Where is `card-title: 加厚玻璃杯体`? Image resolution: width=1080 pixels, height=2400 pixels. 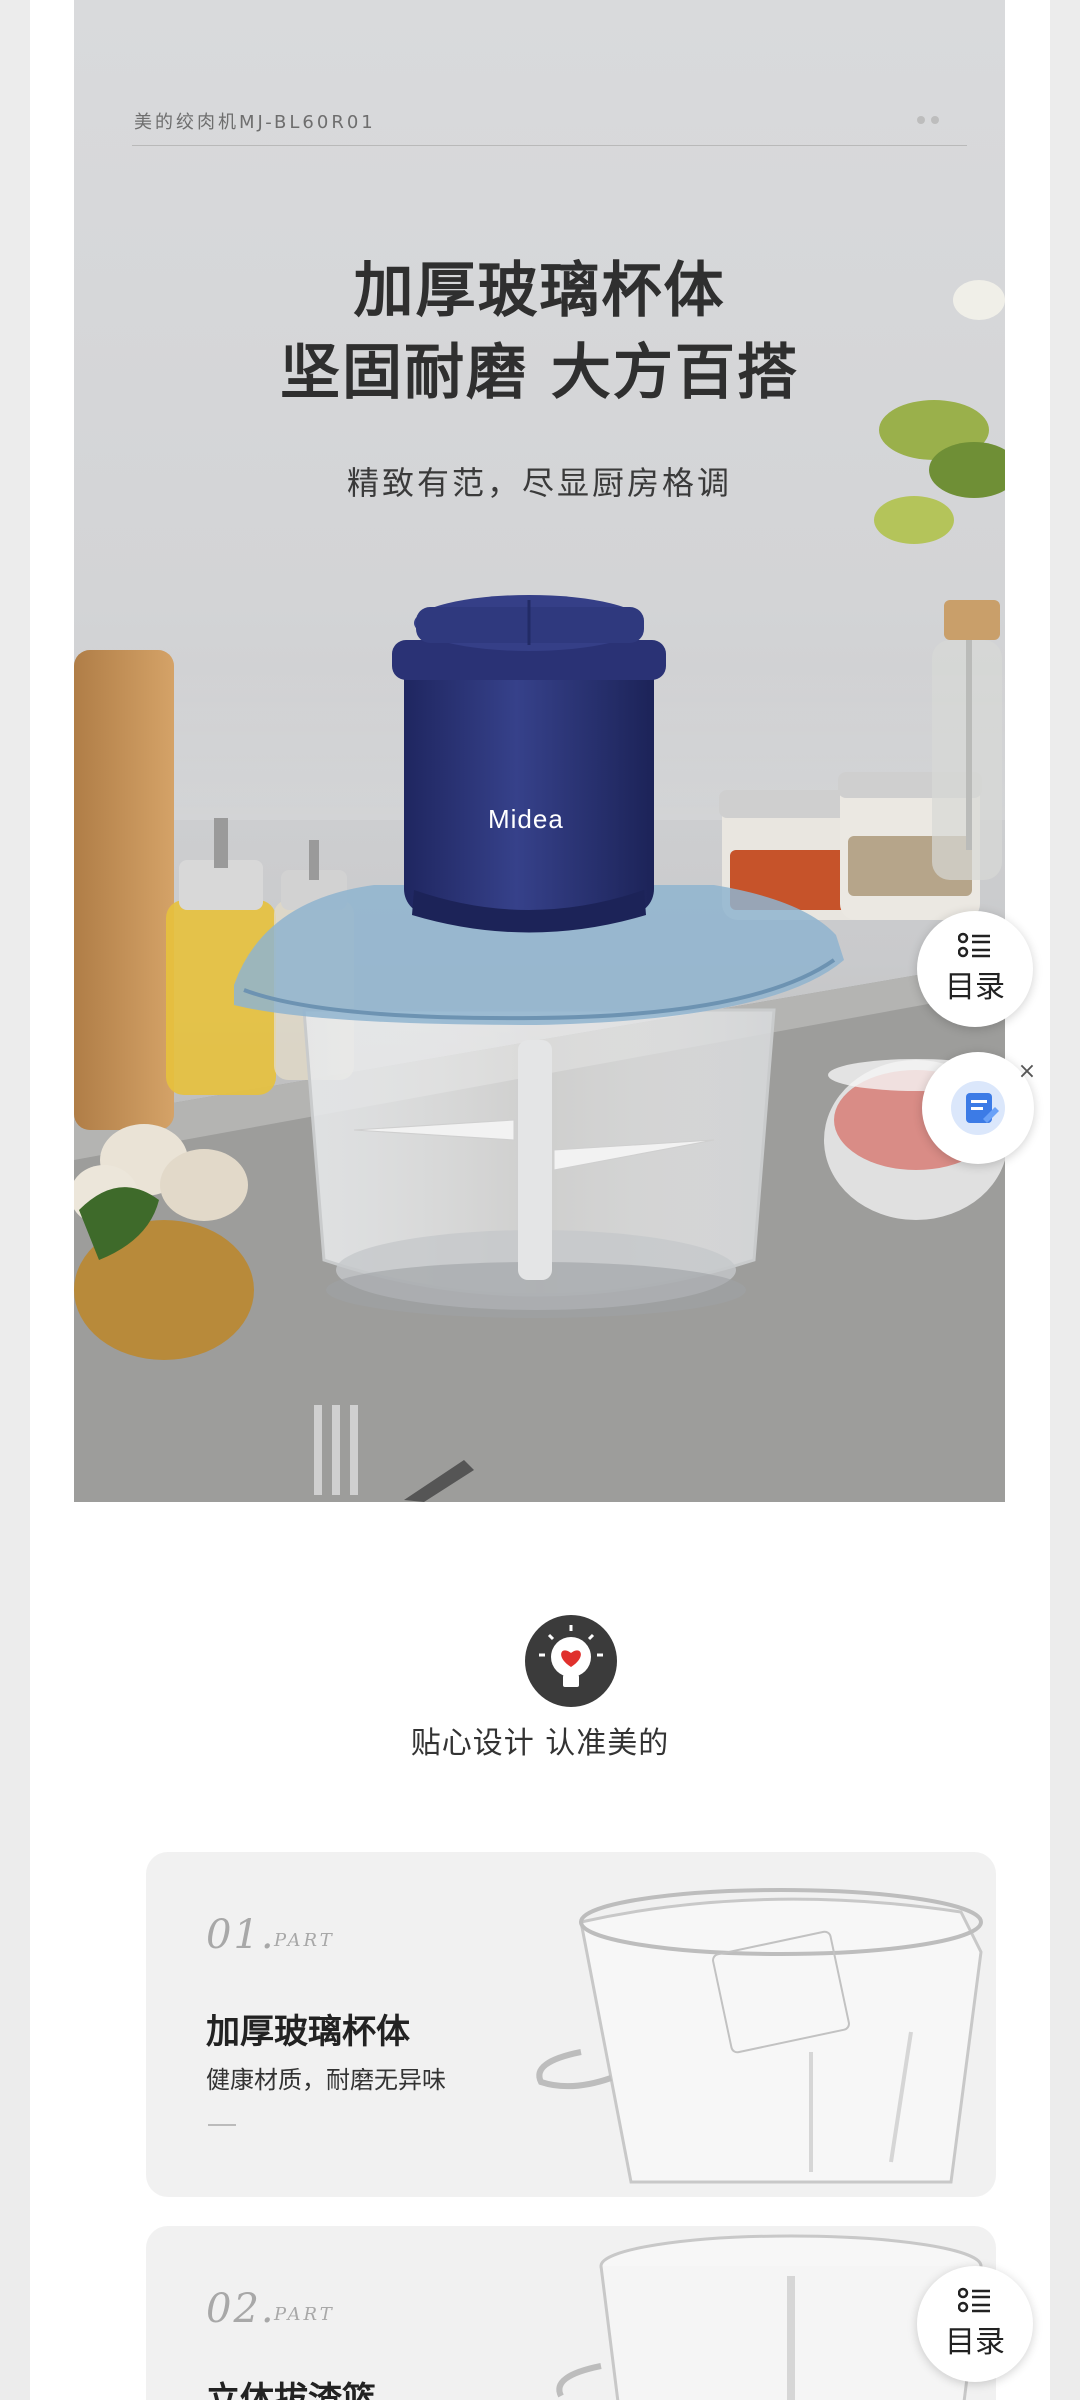 card-title: 加厚玻璃杯体 is located at coordinates (308, 2032).